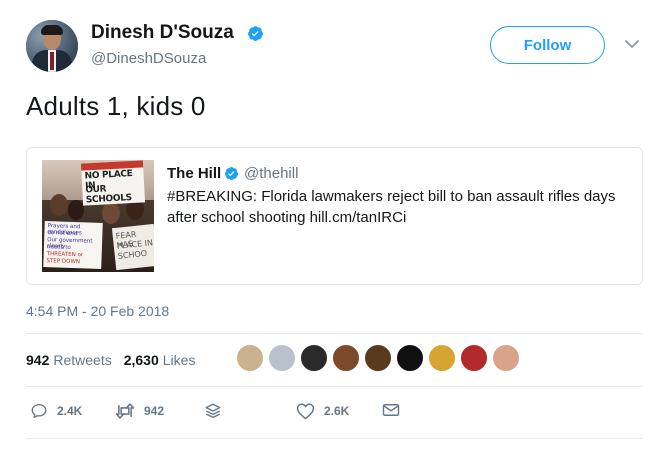 Image resolution: width=667 pixels, height=456 pixels. I want to click on sign-line-2: OUR SCHOOLS, so click(109, 195).